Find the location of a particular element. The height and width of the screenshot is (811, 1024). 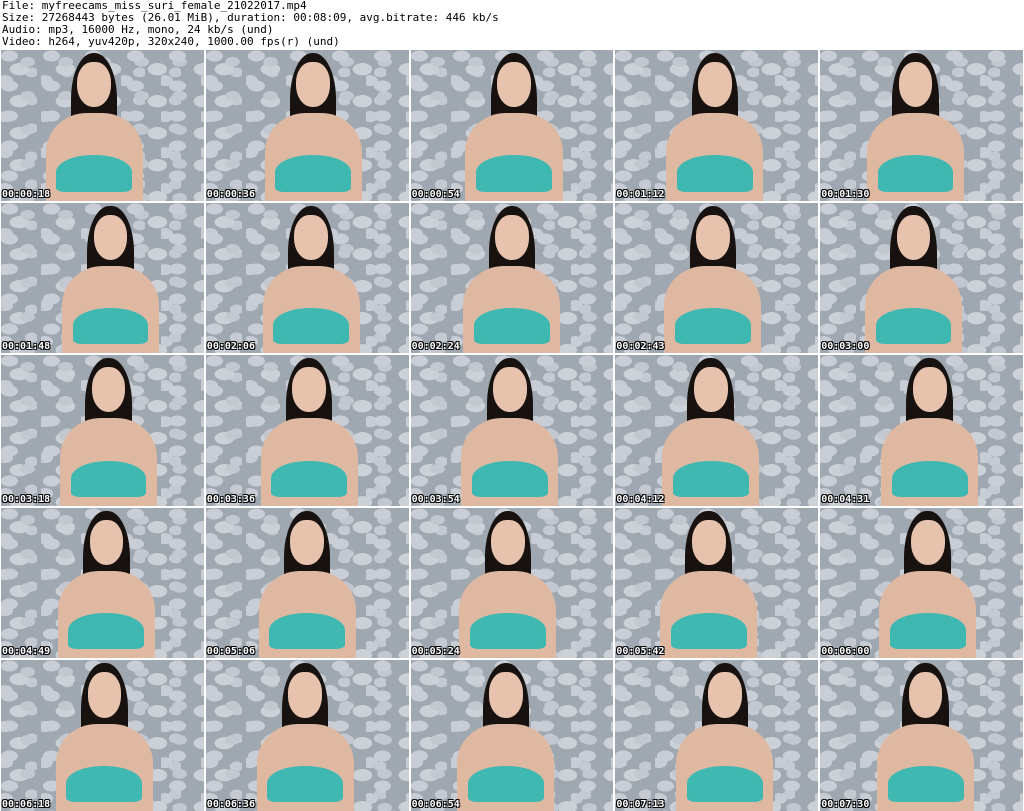

video-thumbnail: 00:00:18 is located at coordinates (102, 125).